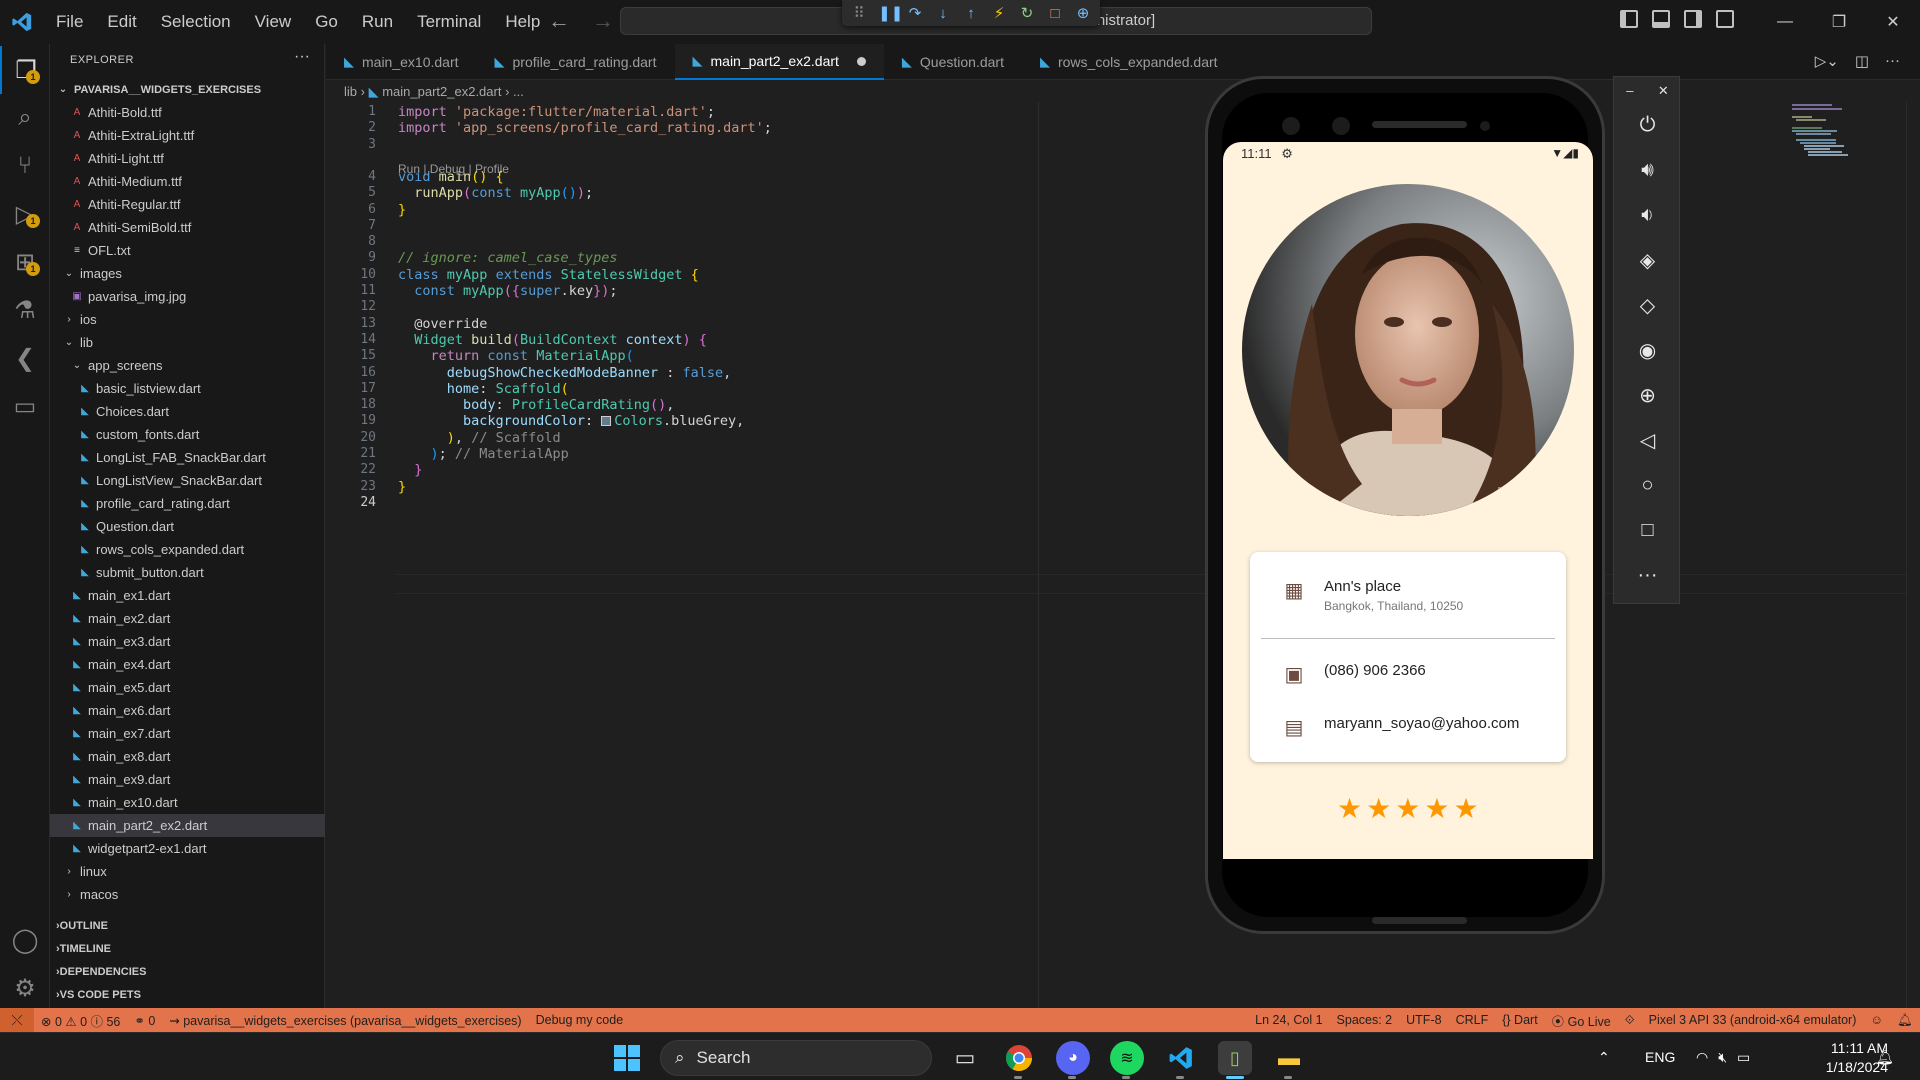  I want to click on tree-item: ◣ submit_button.dart, so click(187, 572).